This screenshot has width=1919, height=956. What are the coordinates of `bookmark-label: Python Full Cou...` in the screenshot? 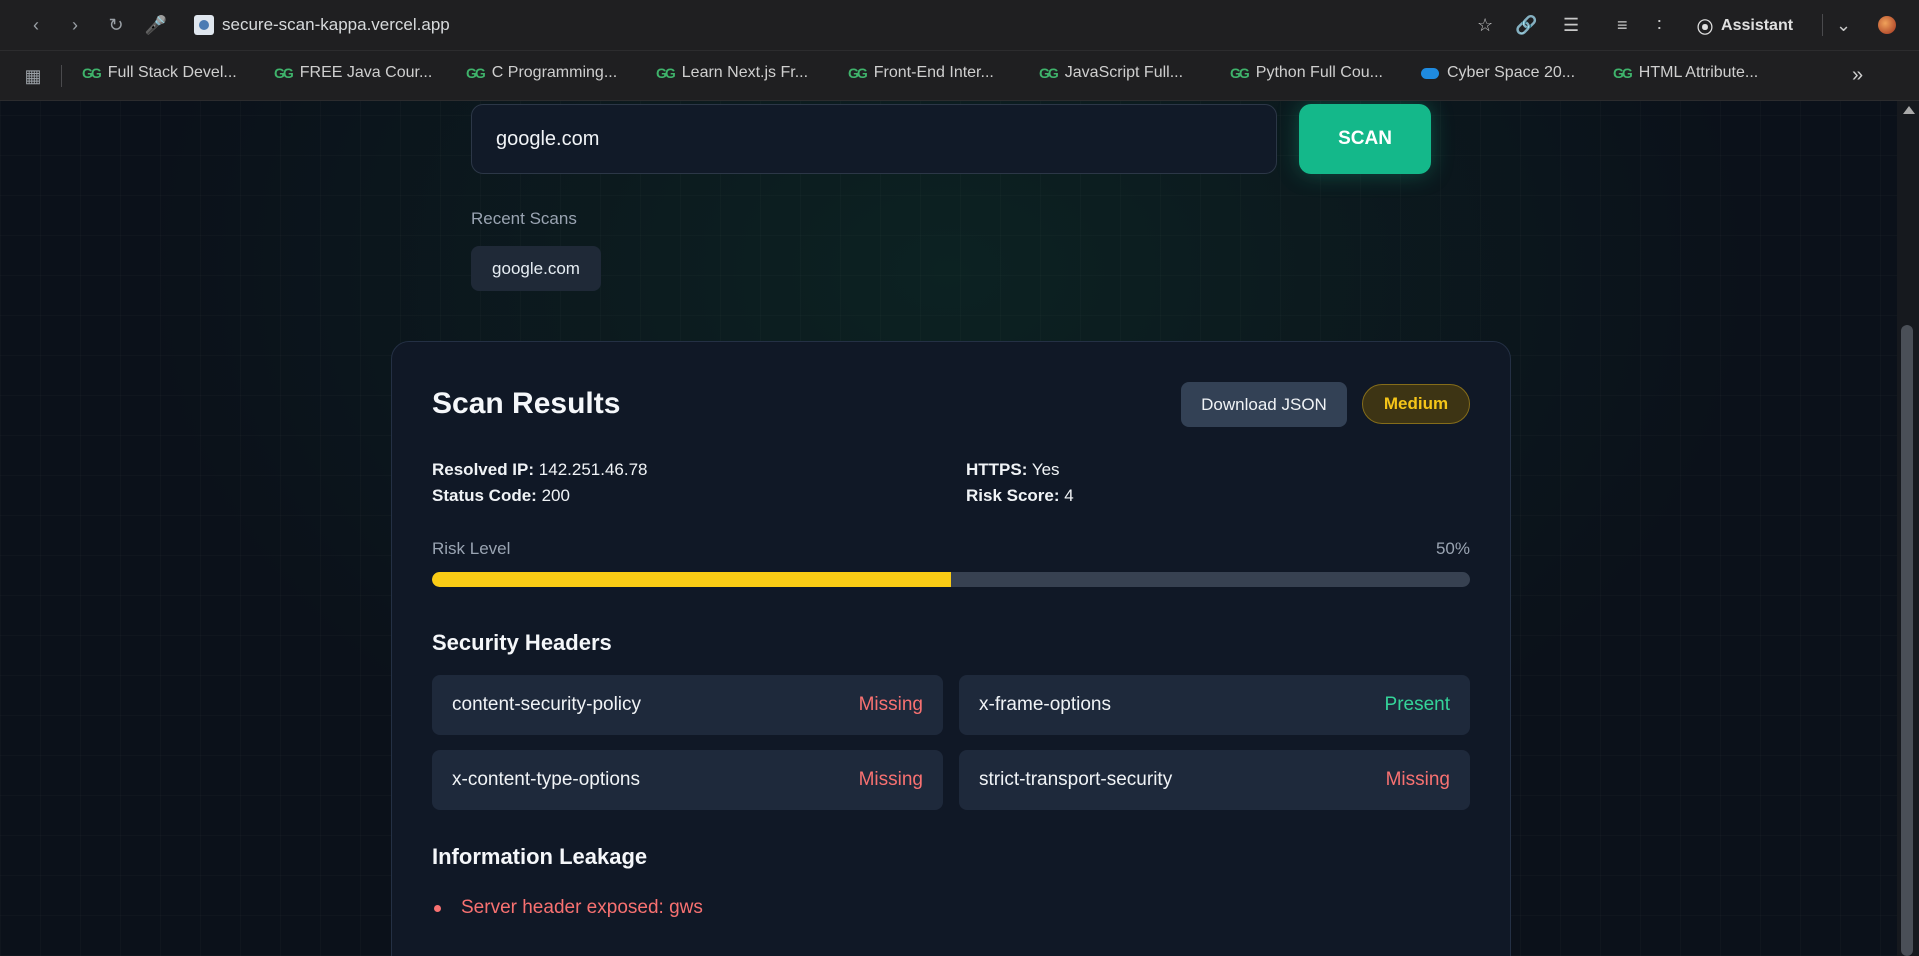 It's located at (1319, 72).